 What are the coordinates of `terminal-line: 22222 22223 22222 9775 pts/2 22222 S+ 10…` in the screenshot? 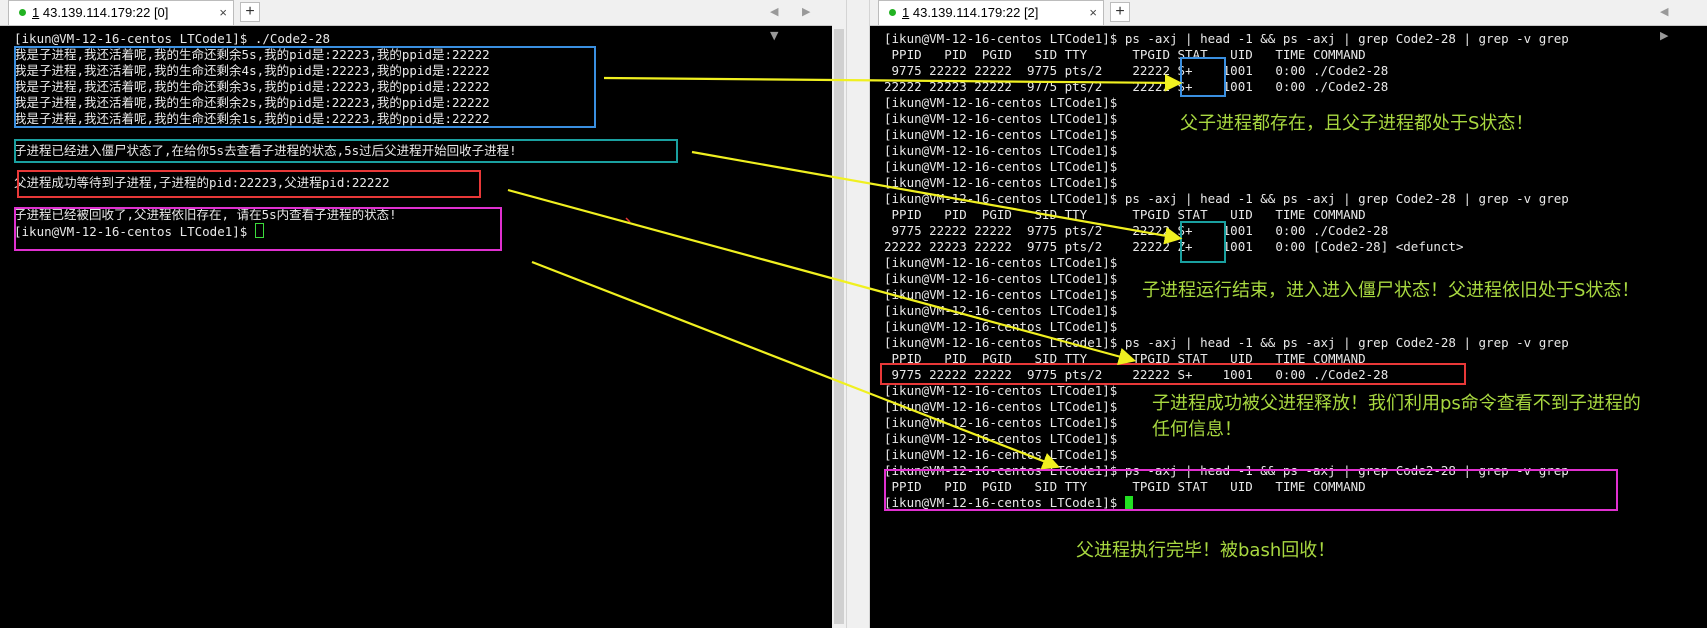 It's located at (1295, 87).